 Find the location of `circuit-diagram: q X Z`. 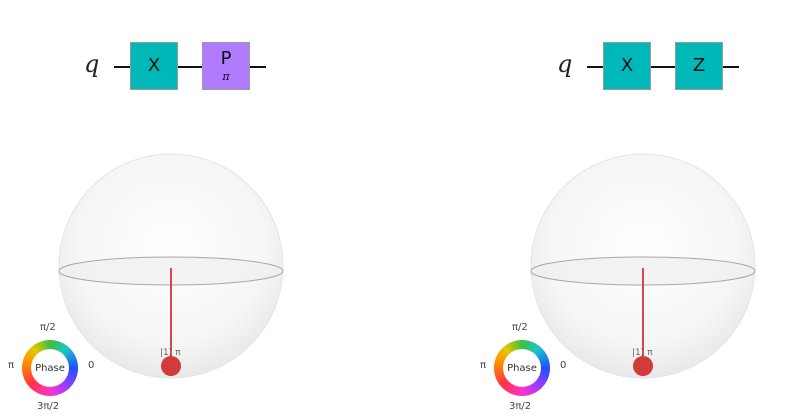

circuit-diagram: q X Z is located at coordinates (652, 67).